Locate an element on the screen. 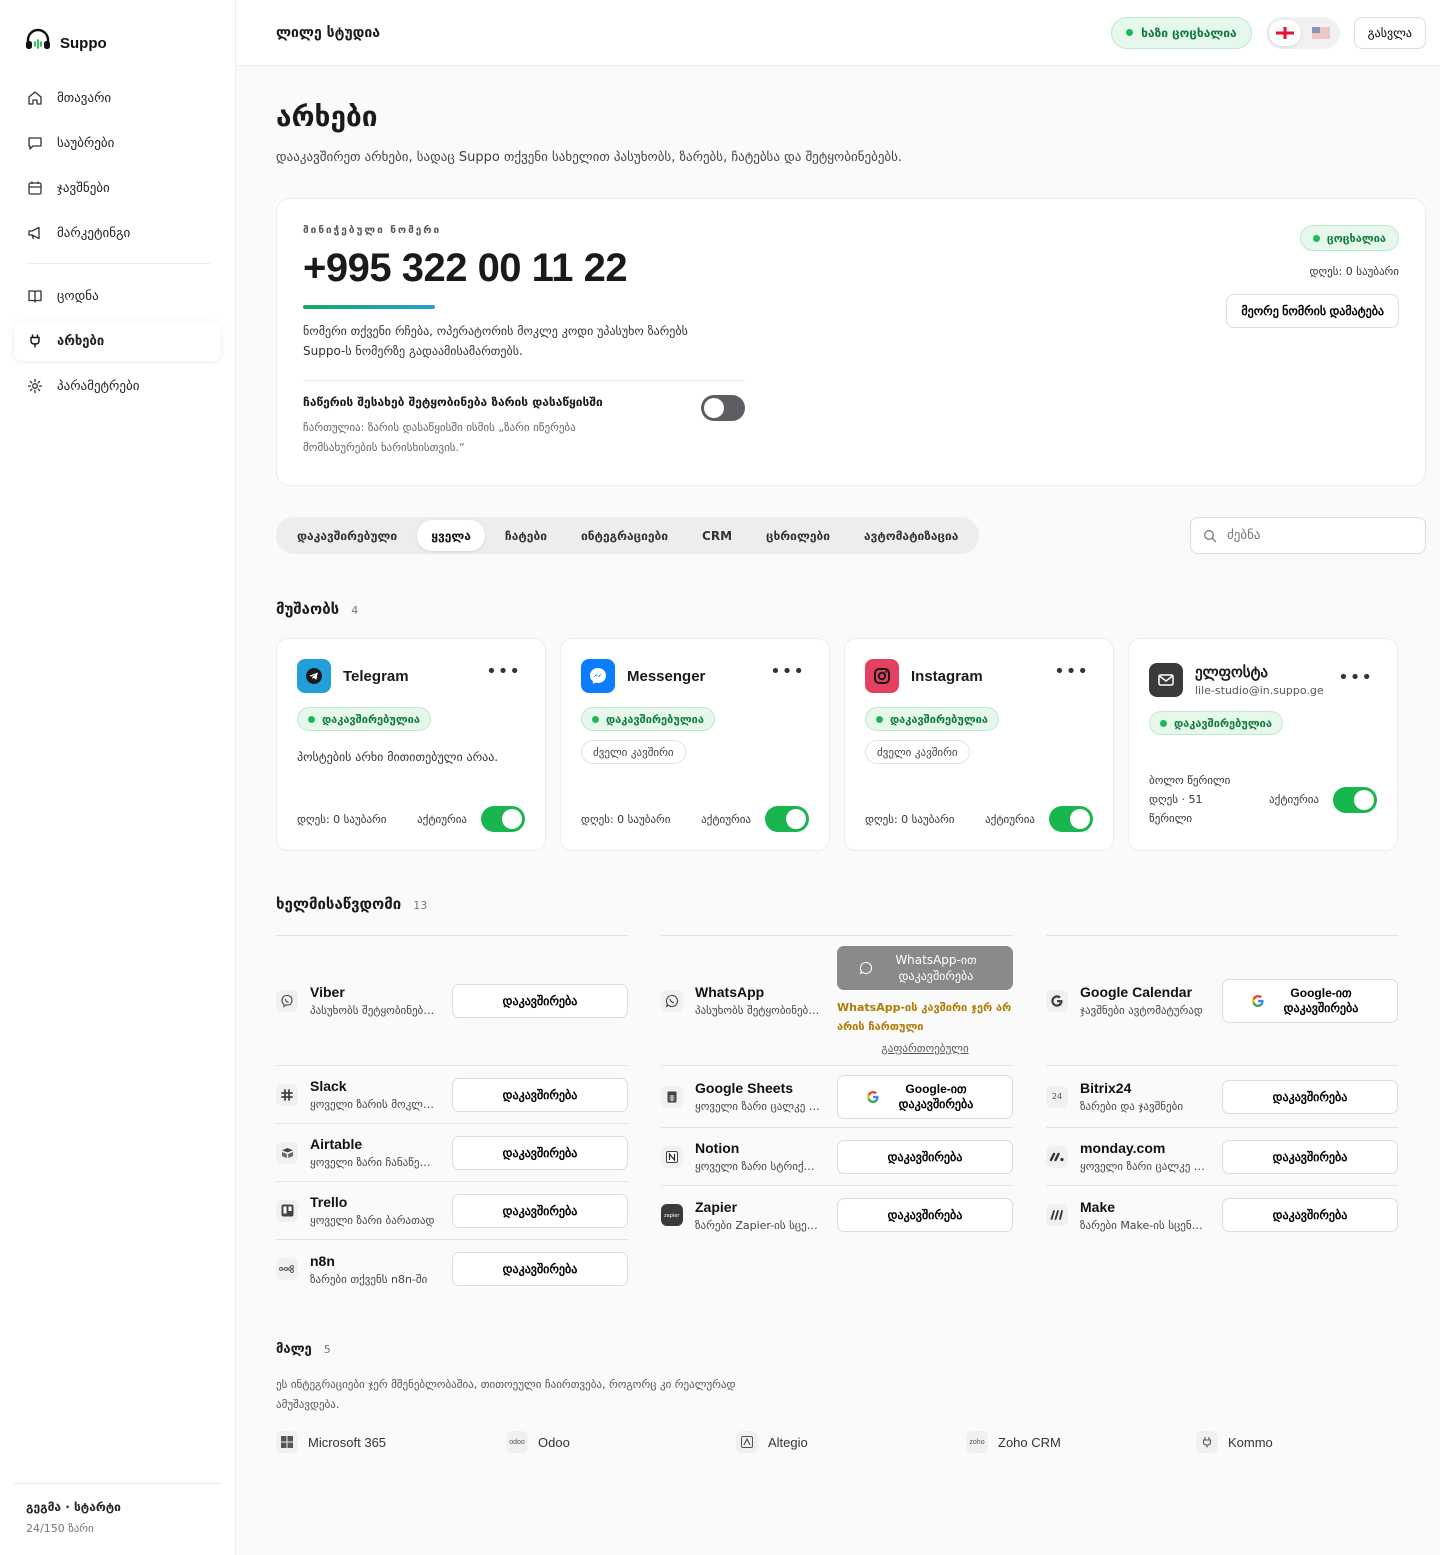 This screenshot has width=1440, height=1555. sidebar-item-label: მარკეტინგი is located at coordinates (94, 233).